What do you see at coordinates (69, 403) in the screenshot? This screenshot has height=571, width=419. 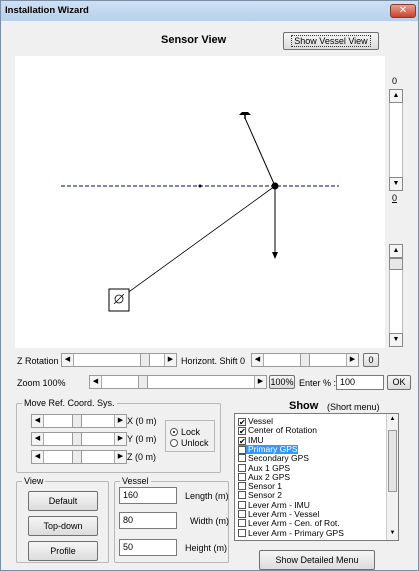 I see `move-ref-coord-title: Move Ref. Coord. Sys.` at bounding box center [69, 403].